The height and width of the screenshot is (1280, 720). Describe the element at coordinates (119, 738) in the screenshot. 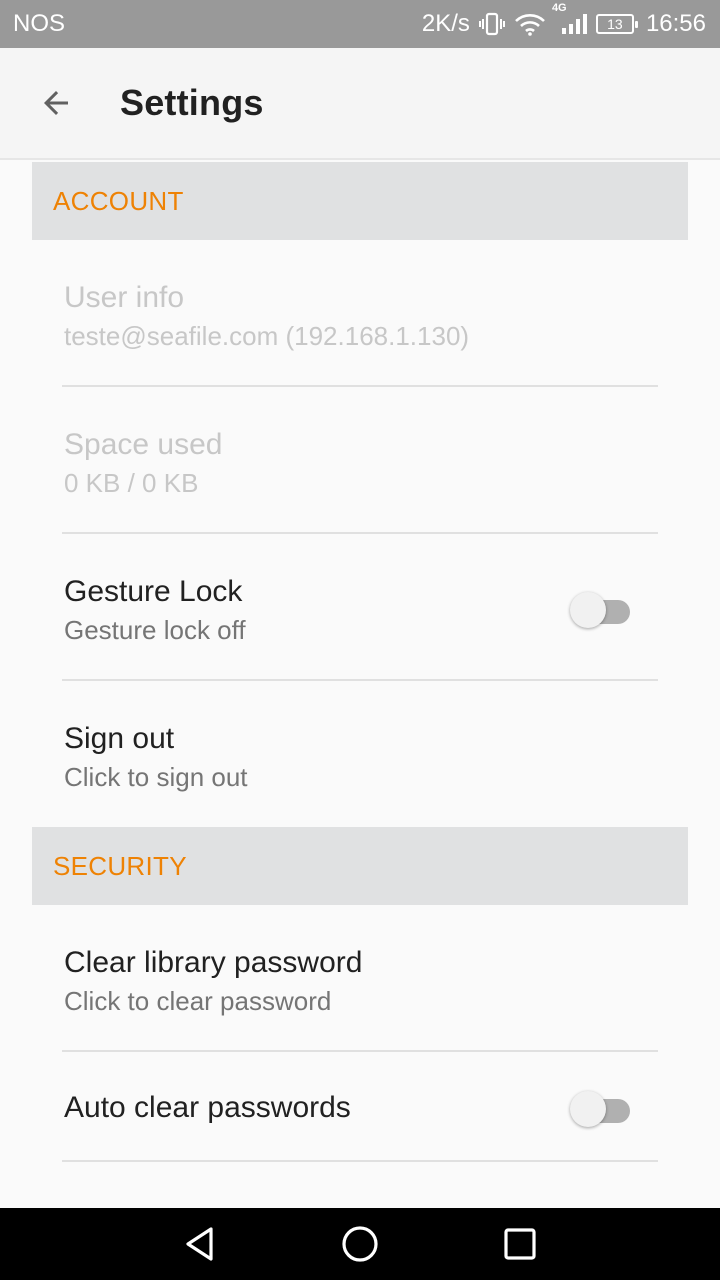

I see `setting-sign-out-title: Sign out` at that location.